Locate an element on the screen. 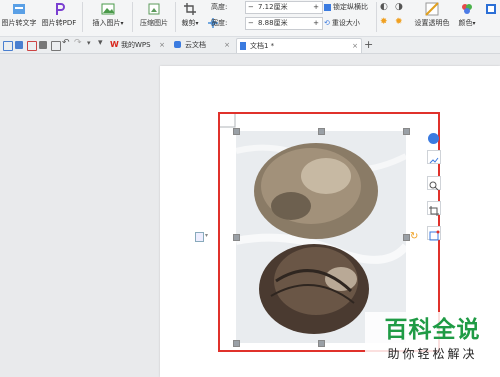 The image size is (500, 377). height-label: 高度: is located at coordinates (219, 7).